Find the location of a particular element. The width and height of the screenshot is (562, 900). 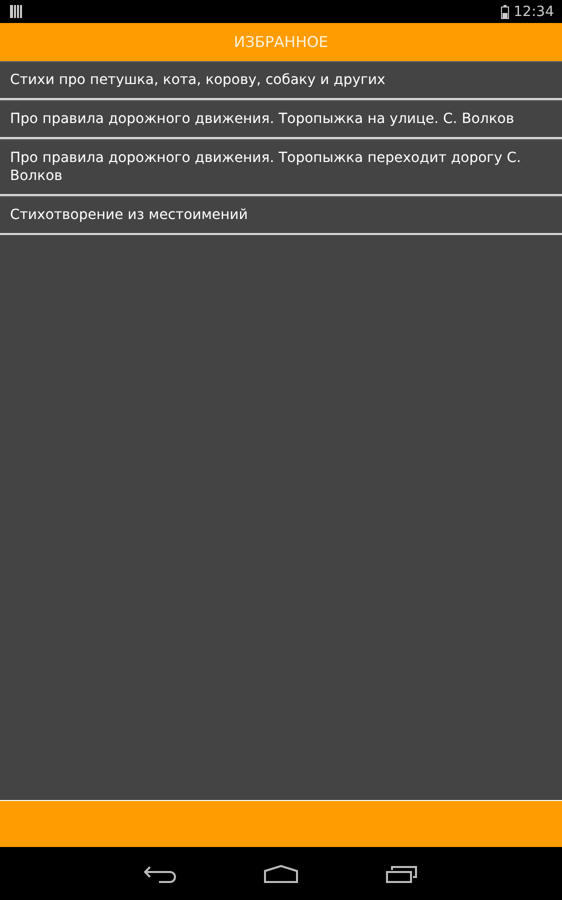

back-icon is located at coordinates (160, 873).